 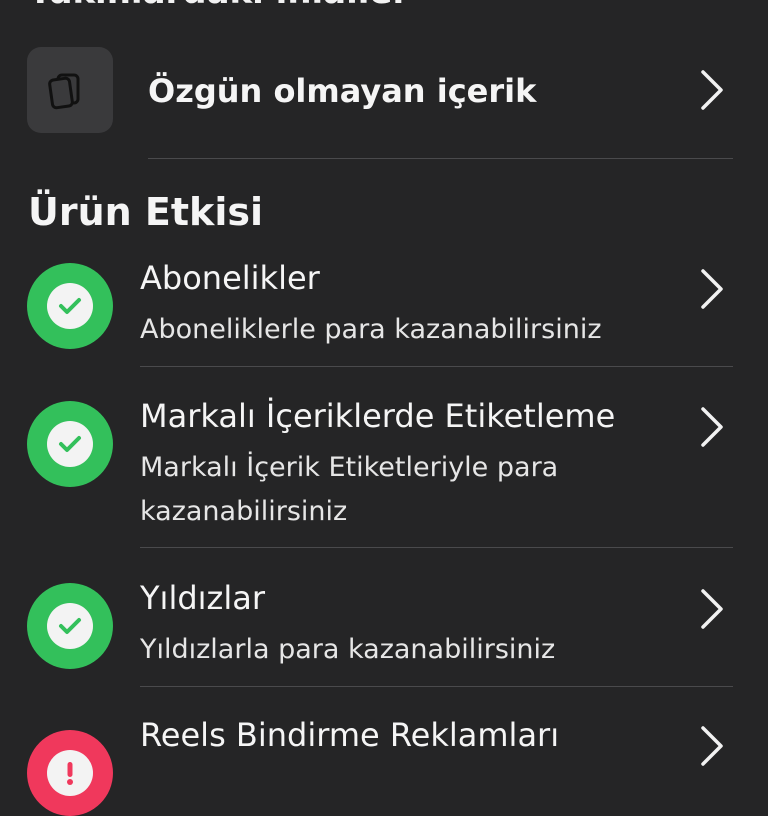 I want to click on status-warning-badge, so click(x=70, y=773).